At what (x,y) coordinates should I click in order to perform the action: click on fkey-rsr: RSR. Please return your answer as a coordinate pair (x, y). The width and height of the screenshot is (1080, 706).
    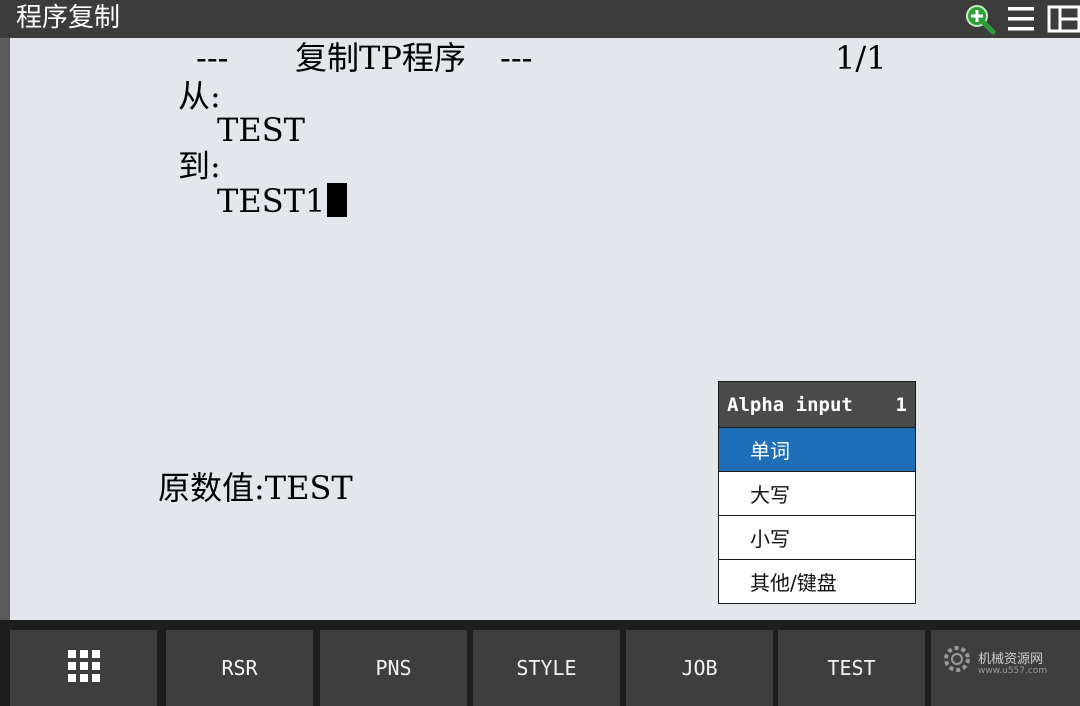
    Looking at the image, I should click on (239, 668).